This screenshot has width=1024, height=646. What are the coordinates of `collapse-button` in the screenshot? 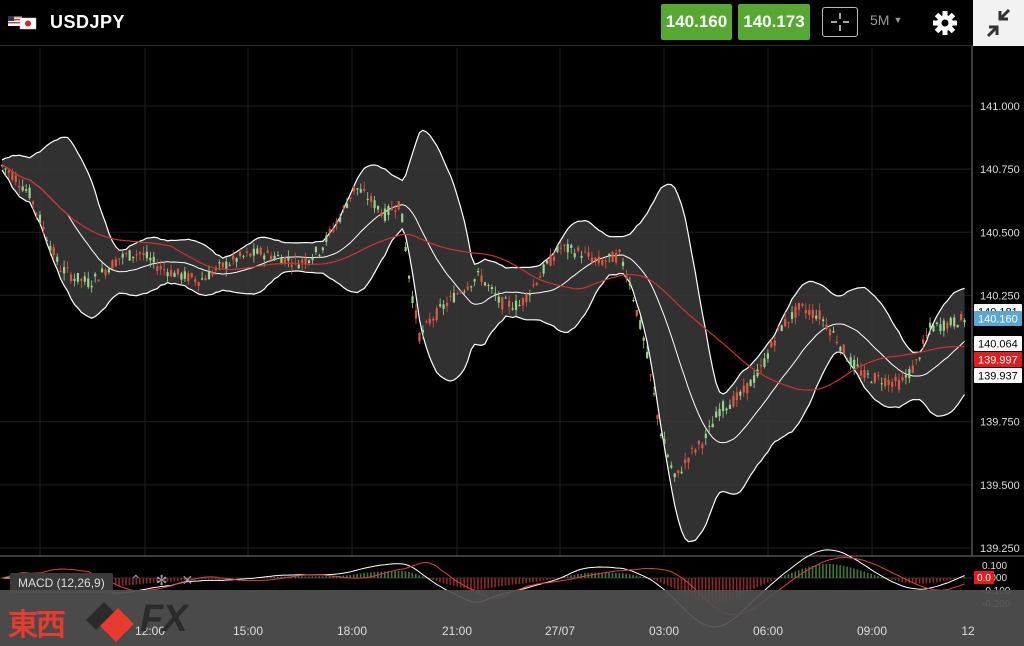 It's located at (998, 23).